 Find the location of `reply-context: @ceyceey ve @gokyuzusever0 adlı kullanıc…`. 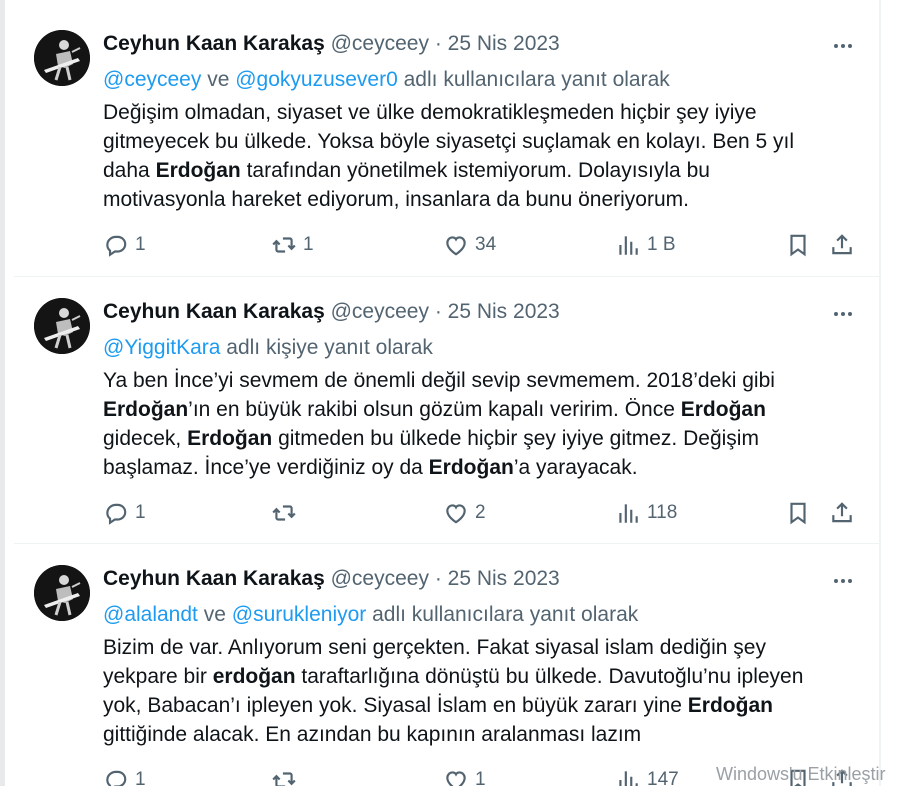

reply-context: @ceyceey ve @gokyuzusever0 adlı kullanıc… is located at coordinates (386, 80).